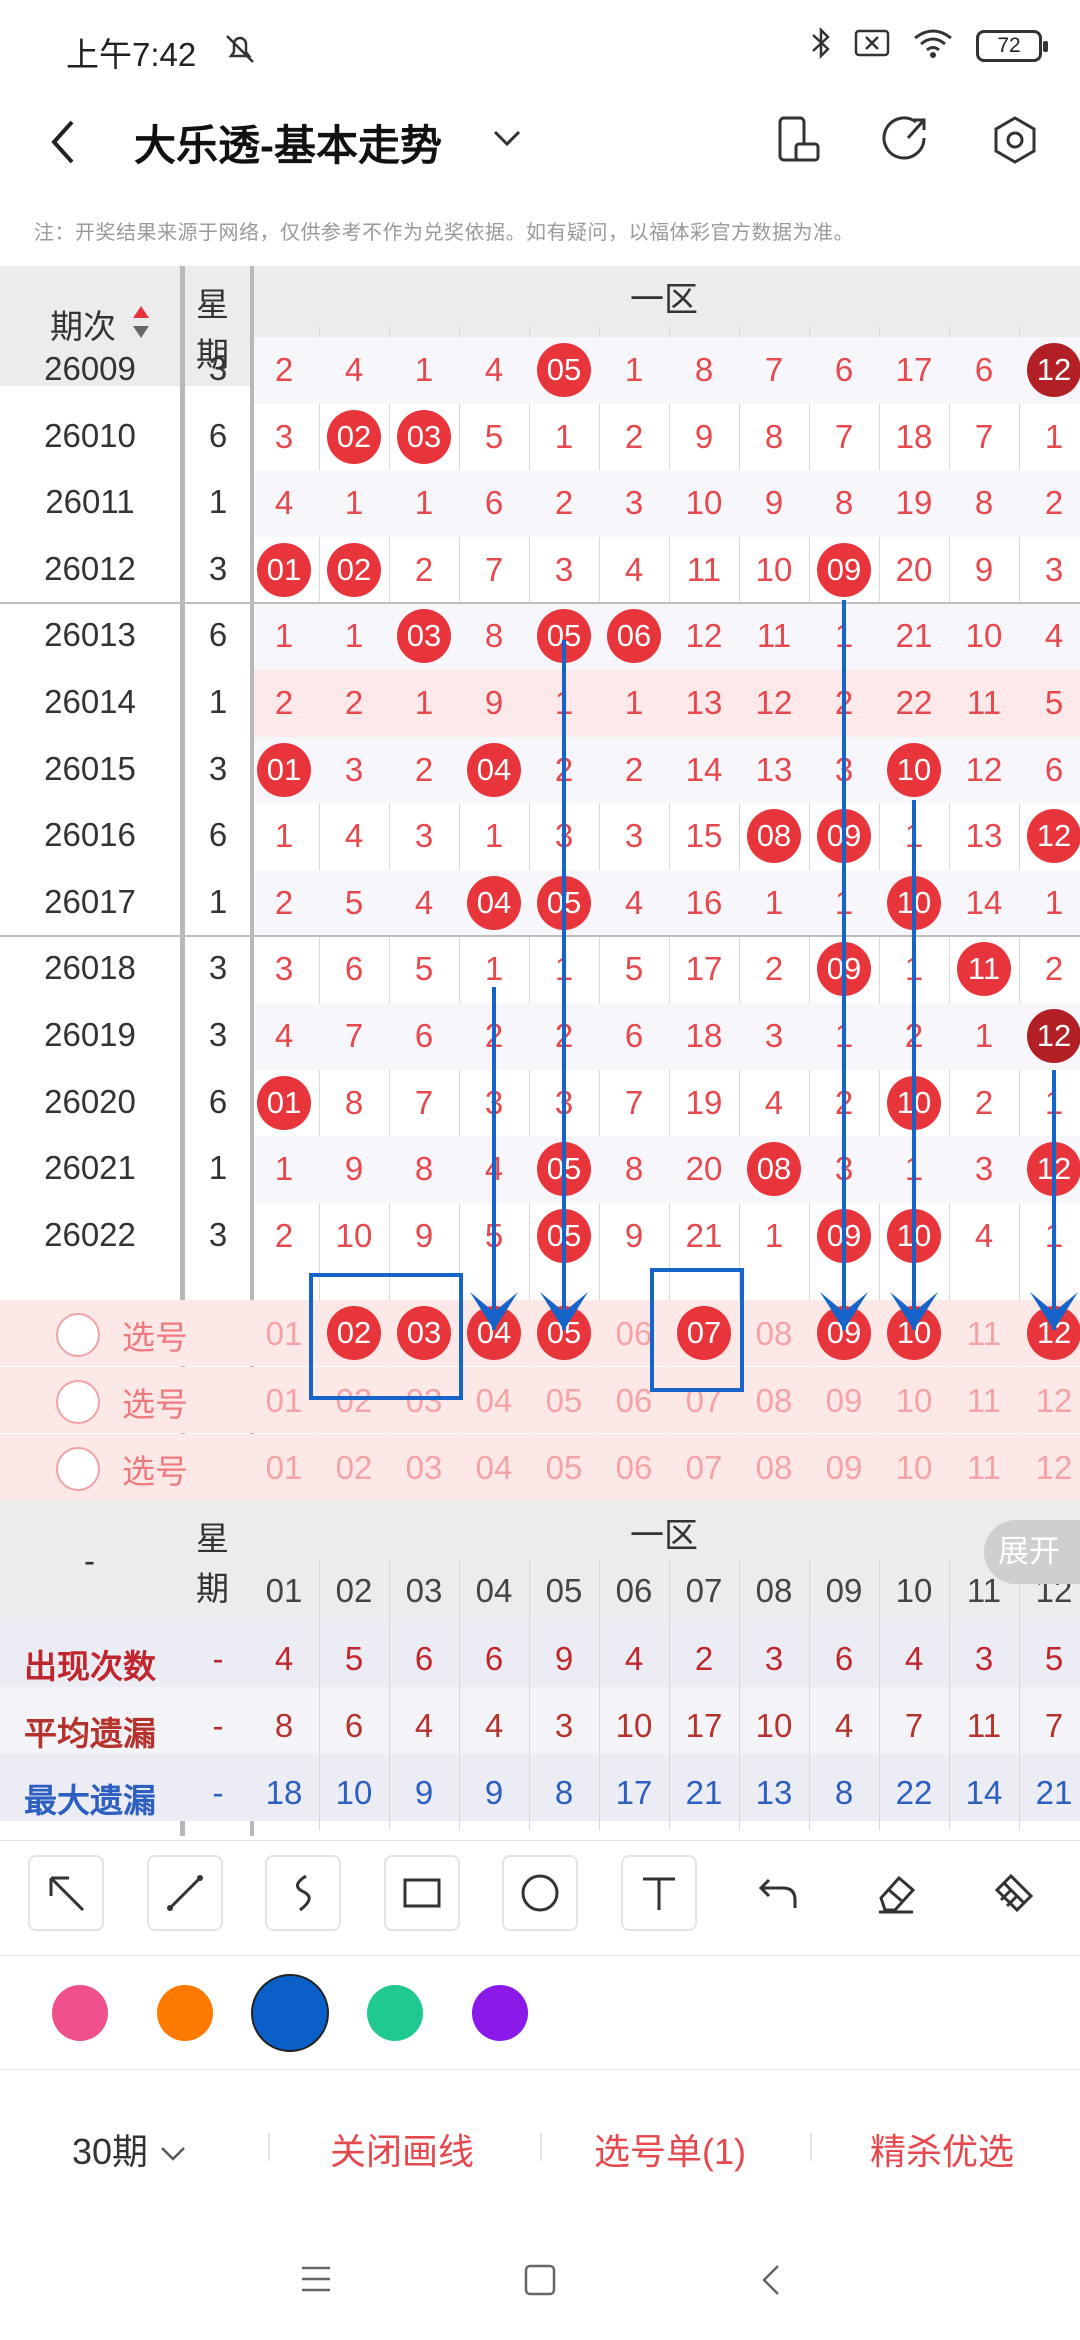 The image size is (1080, 2340). I want to click on back-icon, so click(771, 2282).